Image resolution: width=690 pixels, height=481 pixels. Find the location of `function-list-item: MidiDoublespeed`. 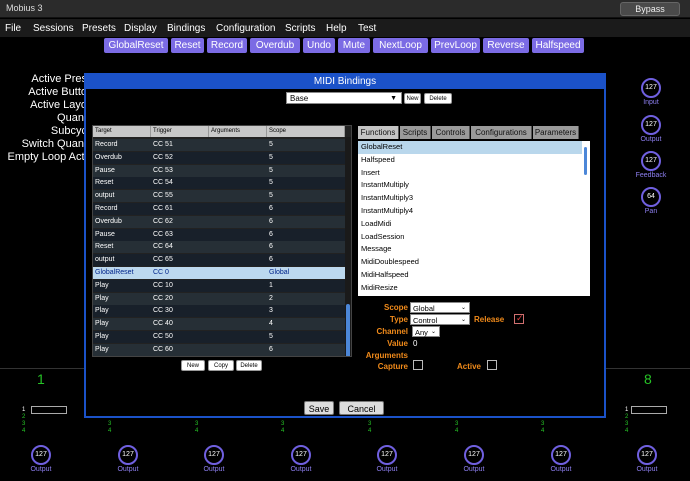

function-list-item: MidiDoublespeed is located at coordinates (470, 262).